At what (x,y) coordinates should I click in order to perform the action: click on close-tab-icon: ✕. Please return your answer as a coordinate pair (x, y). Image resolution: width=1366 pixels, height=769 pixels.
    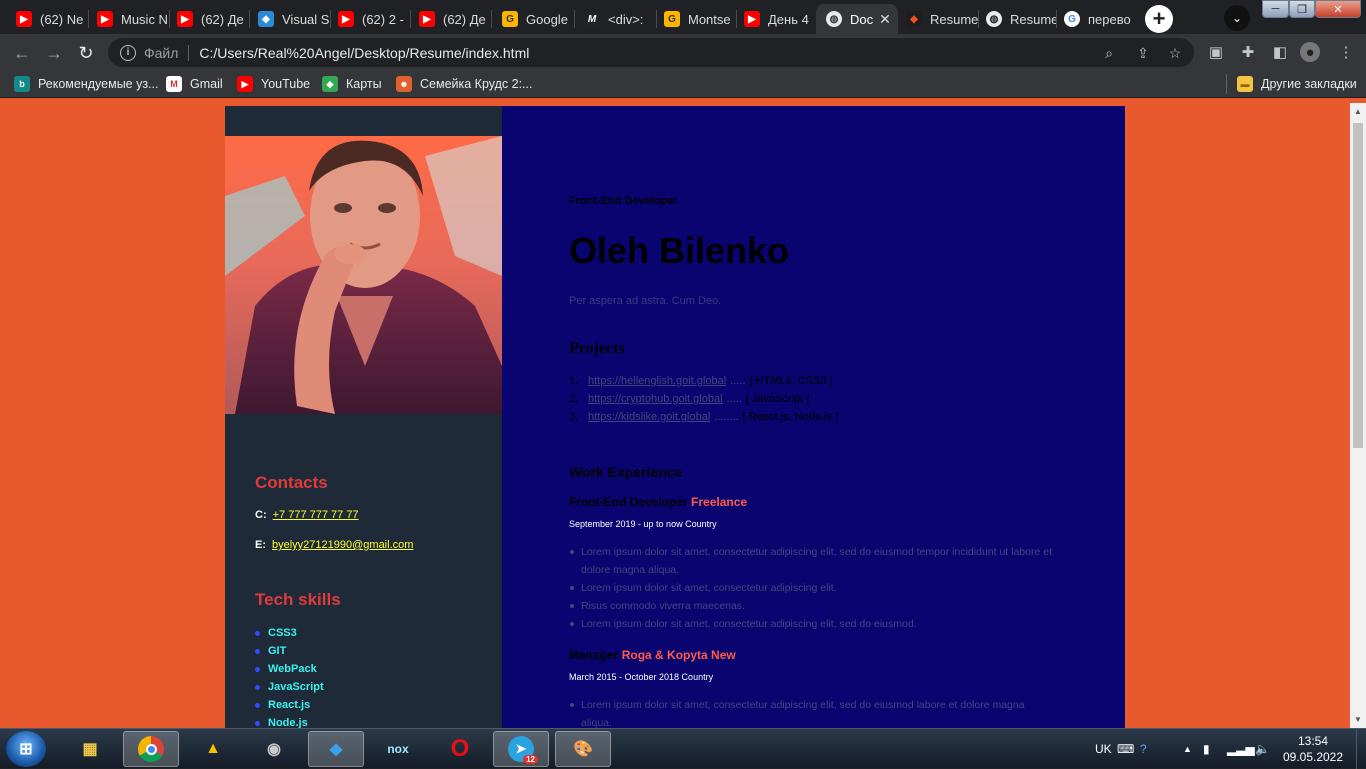
    Looking at the image, I should click on (885, 19).